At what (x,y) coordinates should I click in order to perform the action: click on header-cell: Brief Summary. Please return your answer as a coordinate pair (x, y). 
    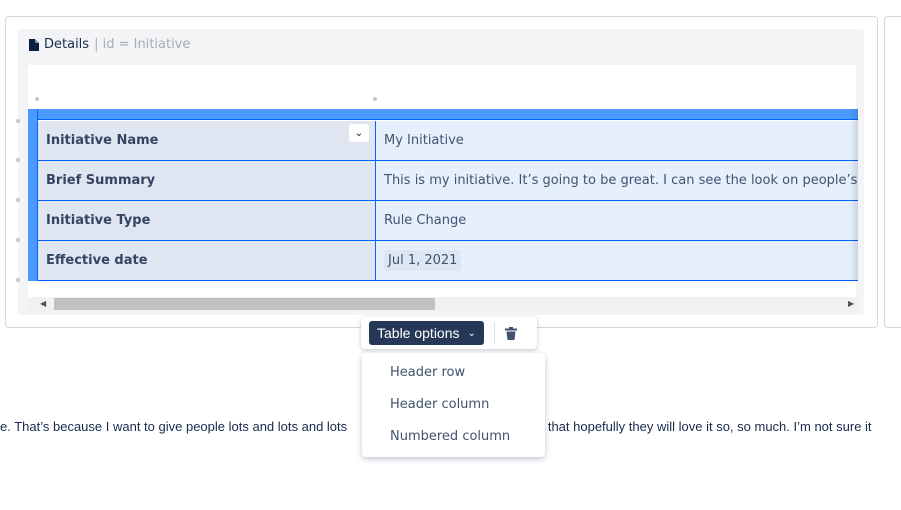
    Looking at the image, I should click on (207, 180).